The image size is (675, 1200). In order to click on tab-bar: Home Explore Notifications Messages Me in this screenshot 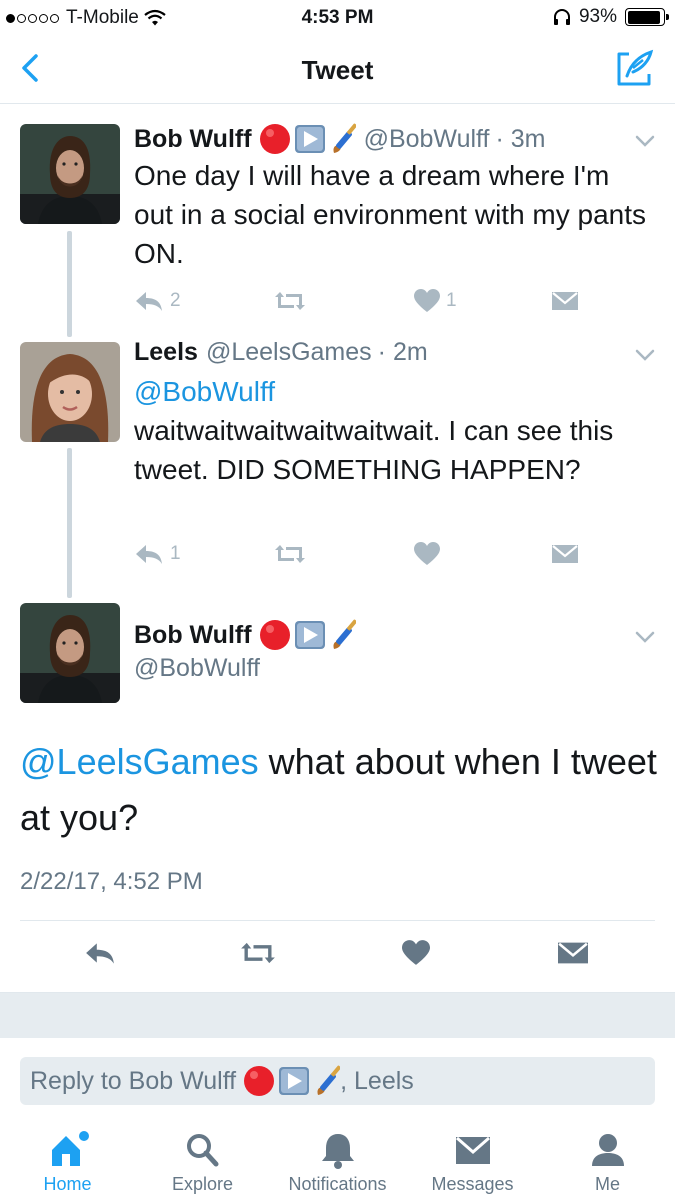, I will do `click(337, 1159)`.